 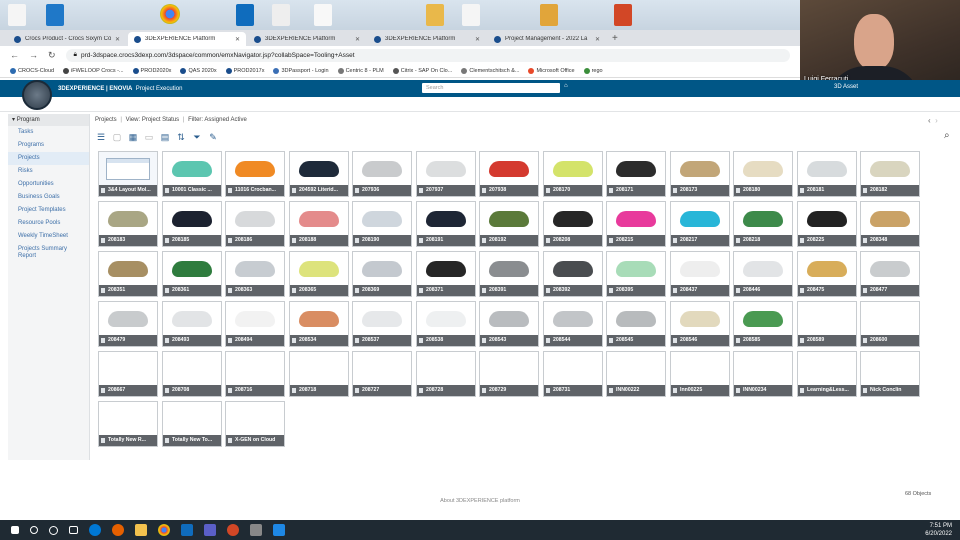 I want to click on browser-tab: Project Management - 2022 La ✕, so click(x=547, y=39).